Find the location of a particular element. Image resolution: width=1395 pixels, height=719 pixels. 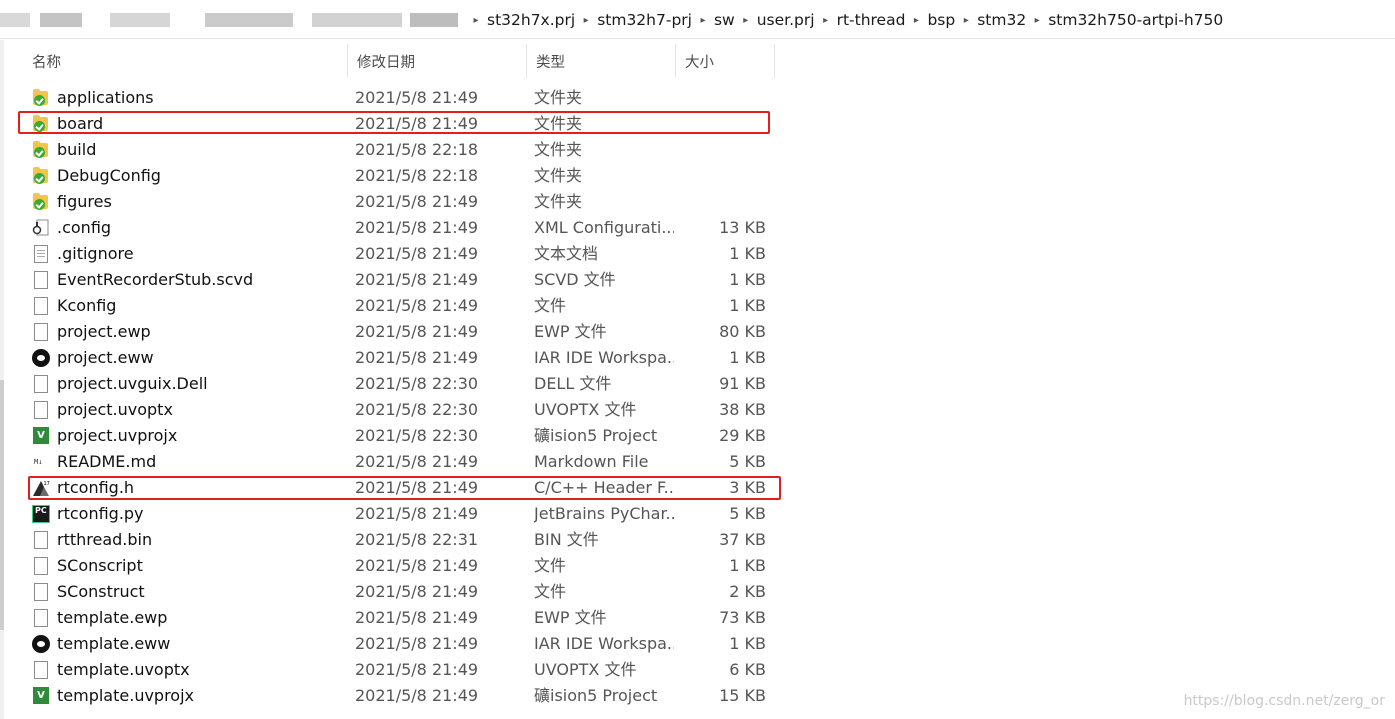

file-name: SConstruct is located at coordinates (101, 591).